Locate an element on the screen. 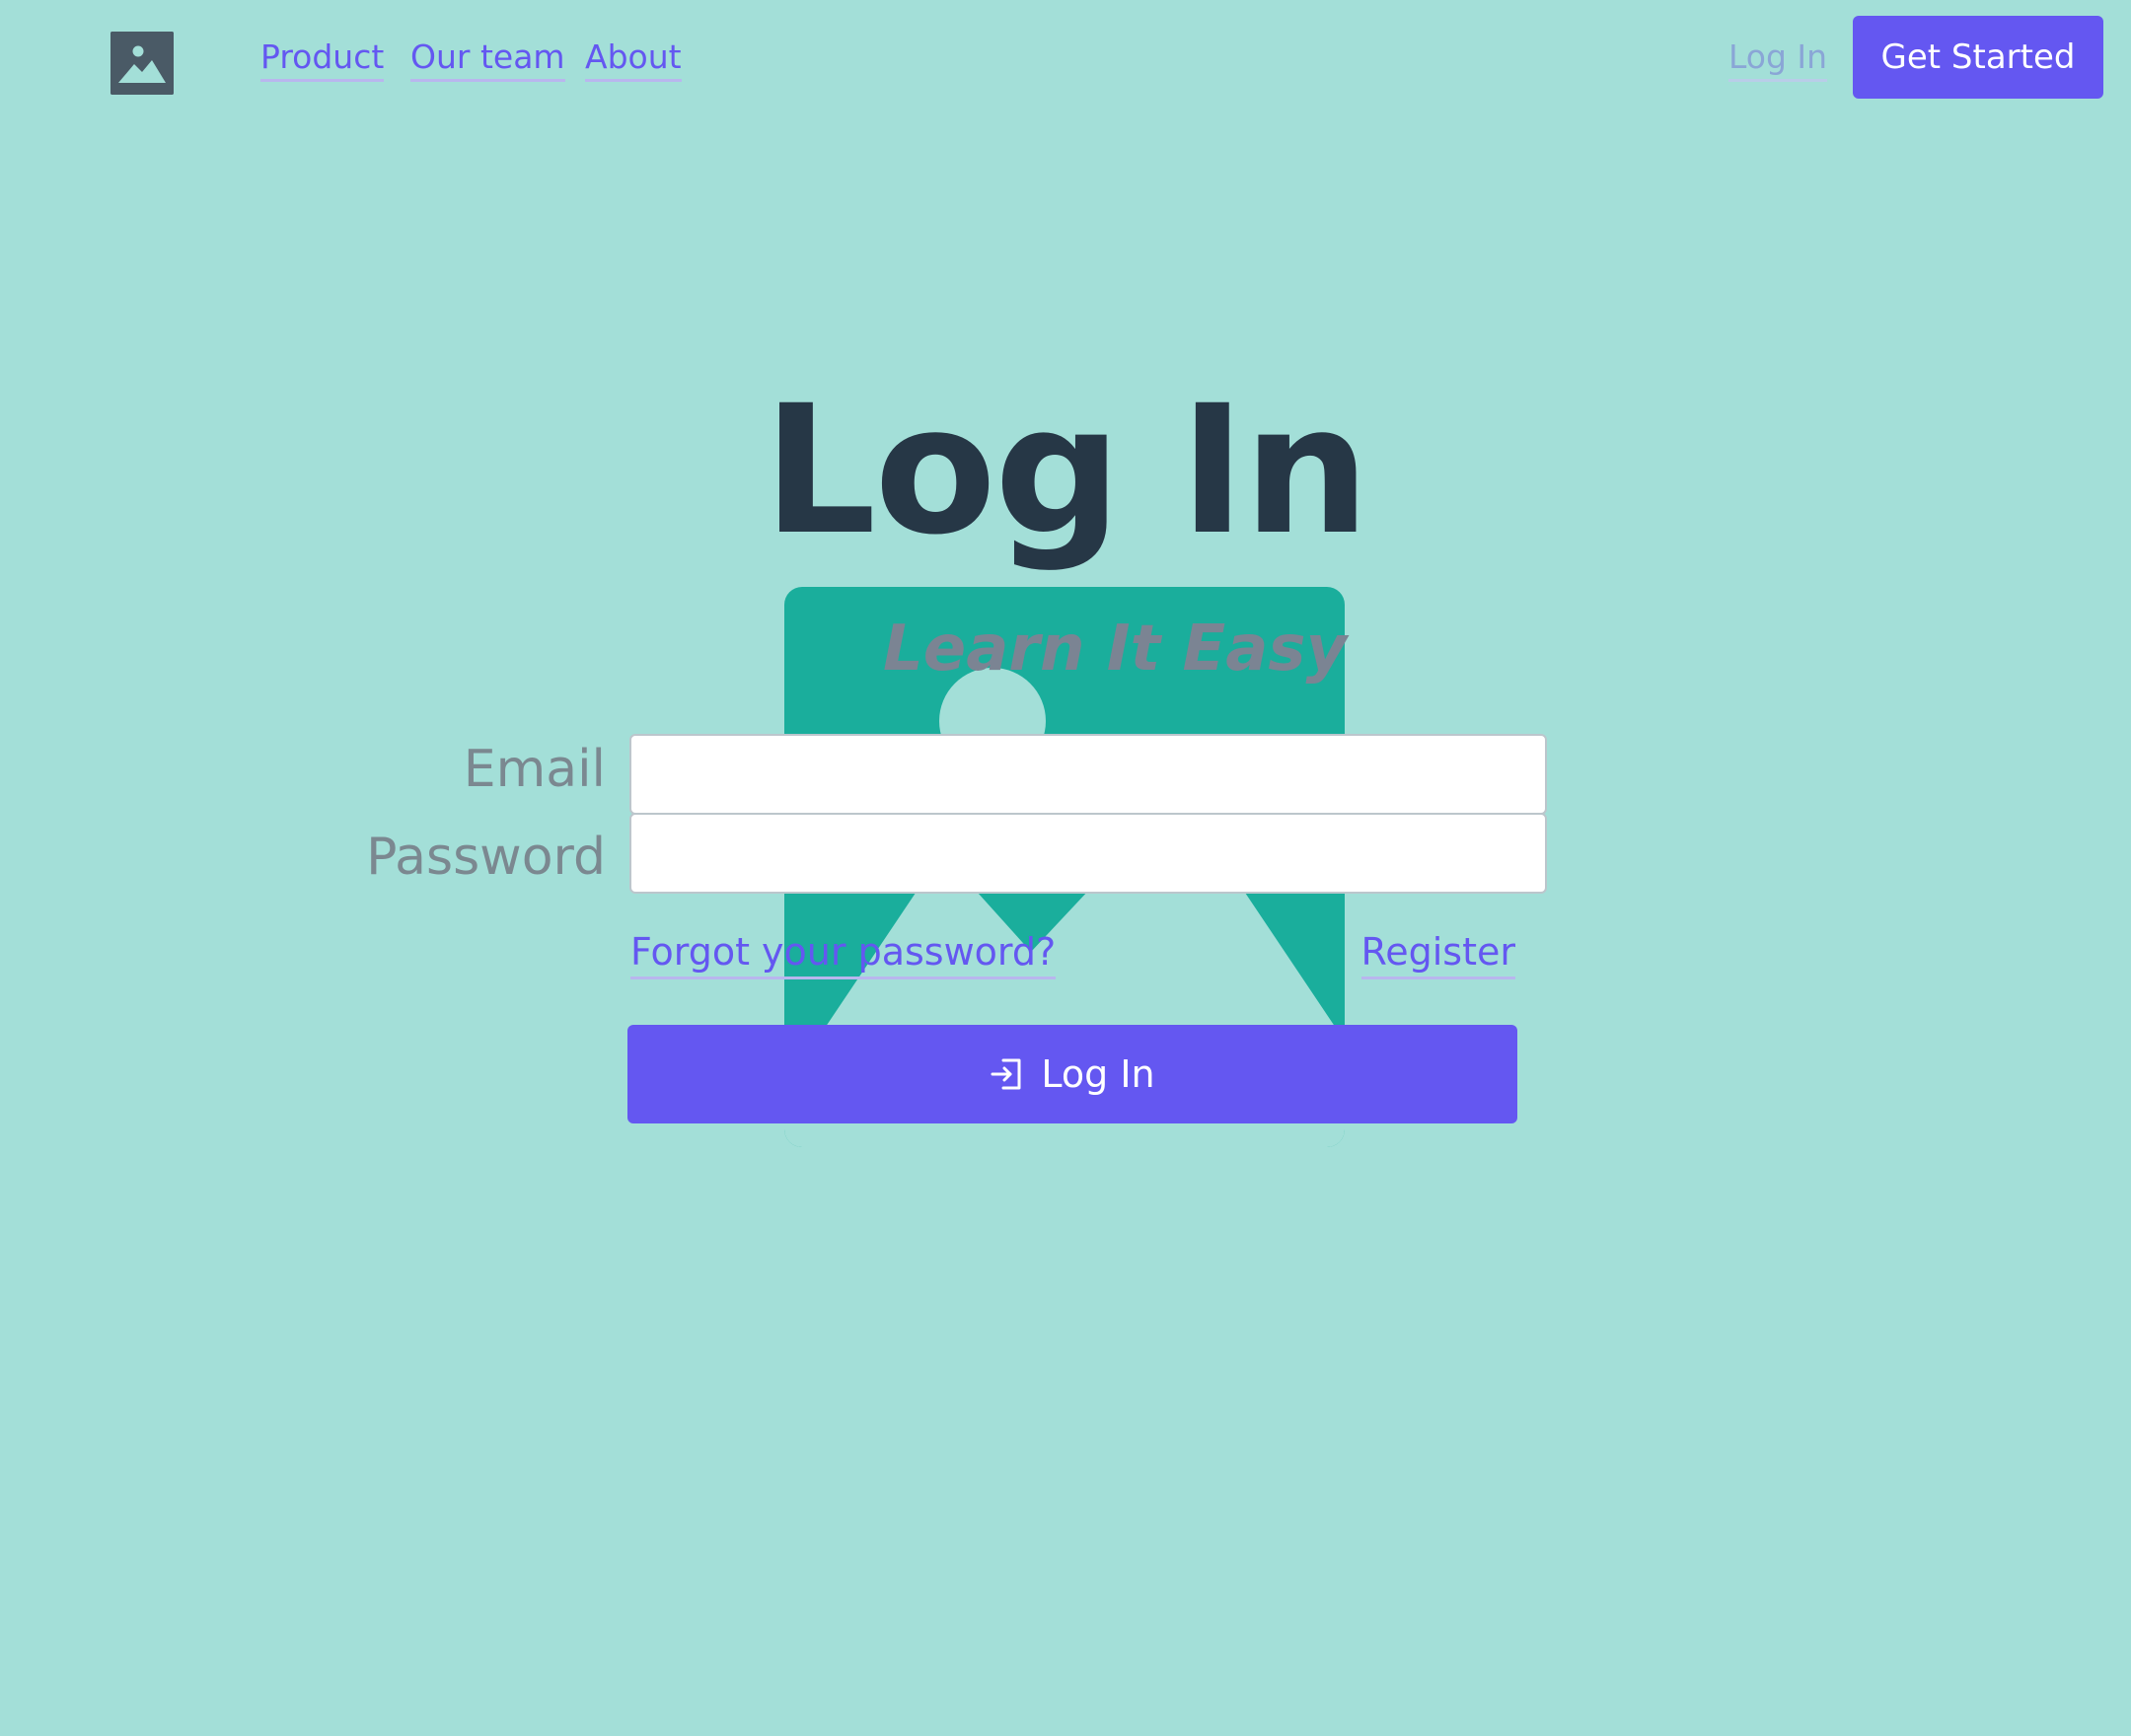 The height and width of the screenshot is (1736, 2131). logo-icon is located at coordinates (142, 63).